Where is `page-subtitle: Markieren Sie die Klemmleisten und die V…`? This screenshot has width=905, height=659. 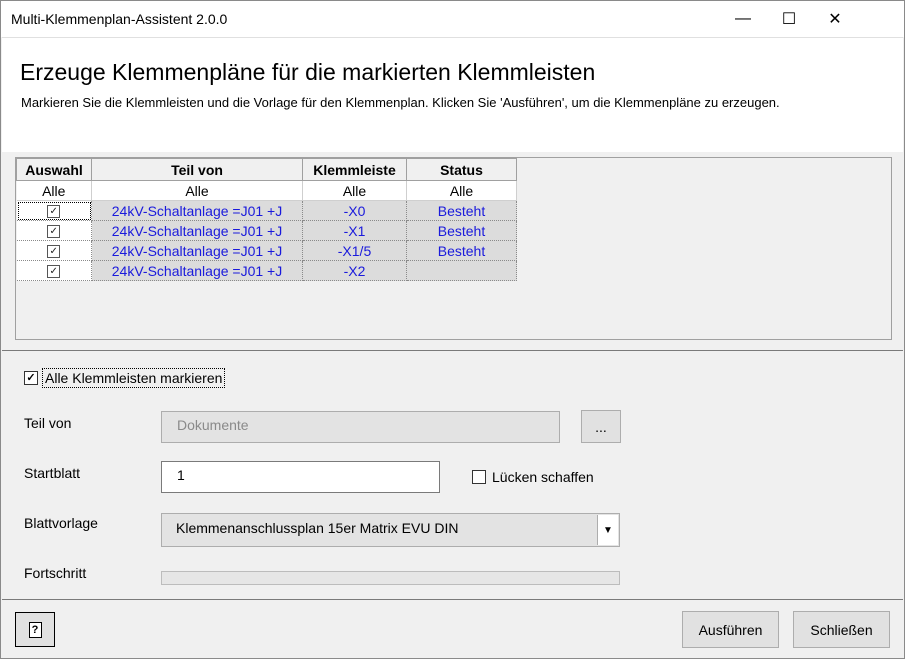 page-subtitle: Markieren Sie die Klemmleisten und die V… is located at coordinates (400, 102).